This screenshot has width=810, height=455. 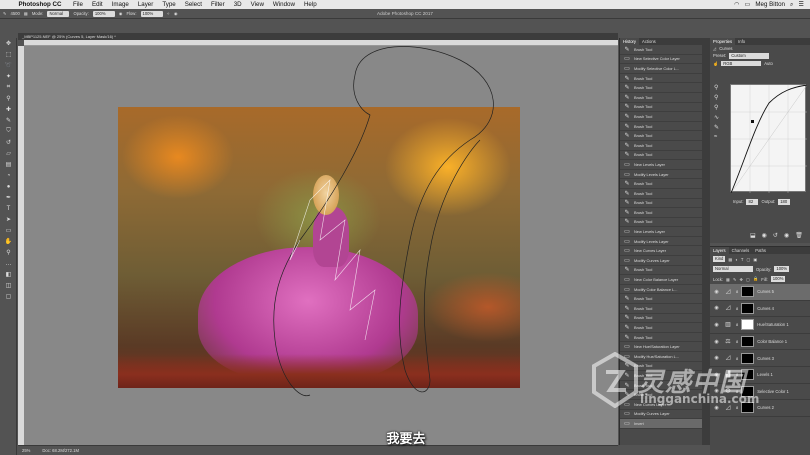 I want to click on delete-adjustment-icon: 🗑, so click(x=799, y=235).